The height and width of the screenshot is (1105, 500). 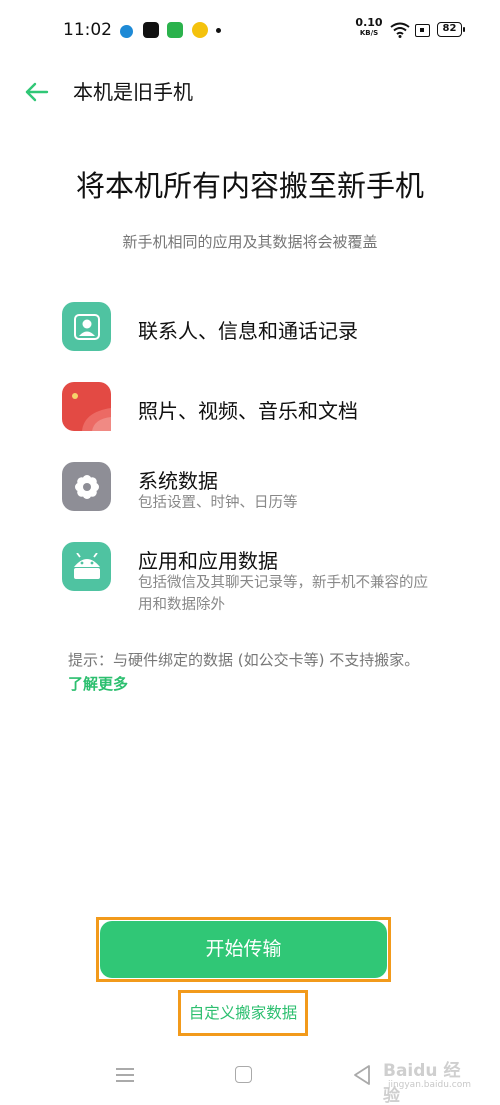 What do you see at coordinates (125, 1075) in the screenshot?
I see `menu-icon` at bounding box center [125, 1075].